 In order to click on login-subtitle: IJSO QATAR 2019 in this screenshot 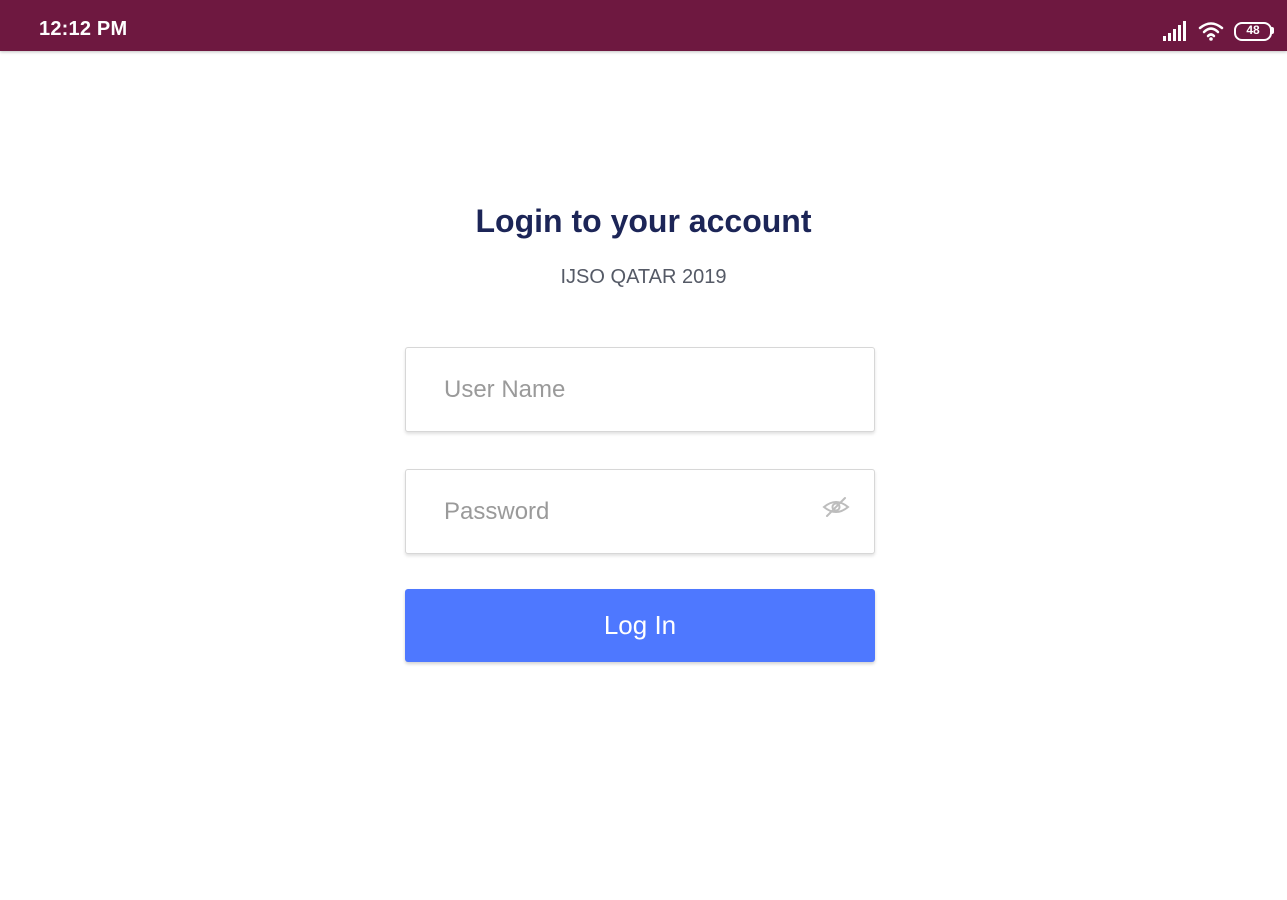, I will do `click(643, 277)`.